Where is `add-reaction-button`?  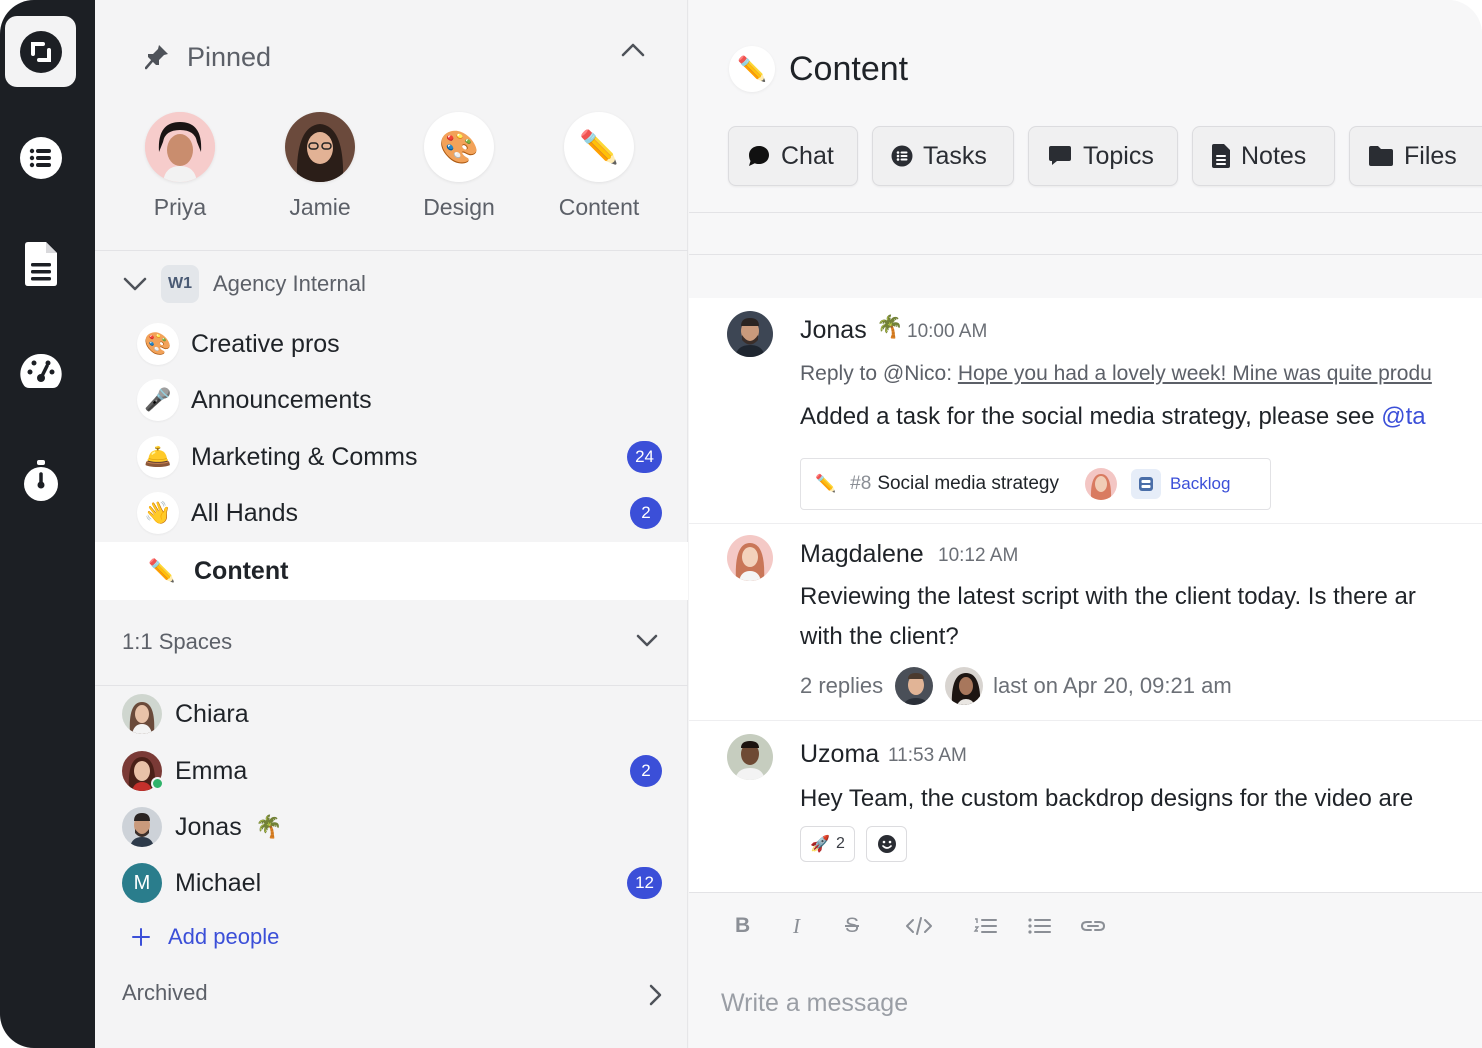 add-reaction-button is located at coordinates (886, 844).